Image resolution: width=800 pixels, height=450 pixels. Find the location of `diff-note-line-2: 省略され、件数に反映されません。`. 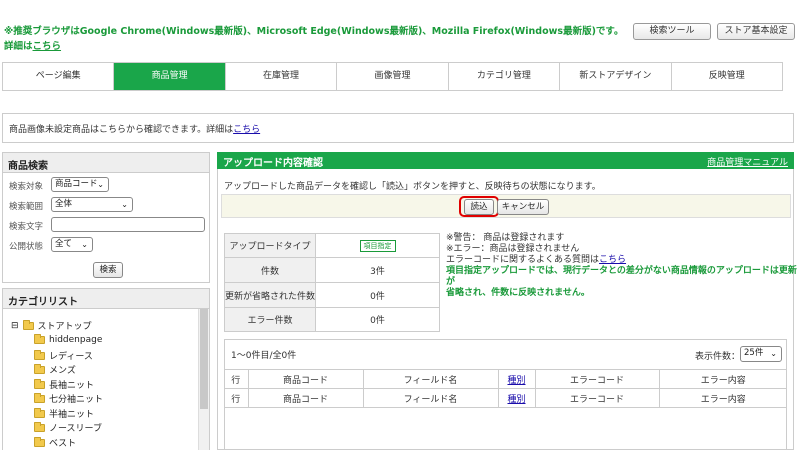

diff-note-line-2: 省略され、件数に反映されません。 is located at coordinates (518, 293).